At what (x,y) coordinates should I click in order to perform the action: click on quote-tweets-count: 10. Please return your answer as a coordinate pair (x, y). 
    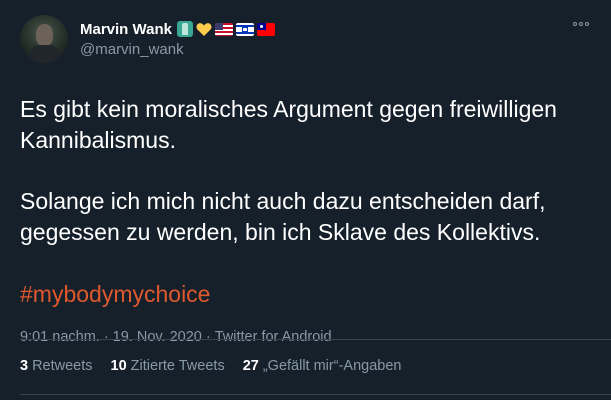
    Looking at the image, I should click on (118, 366).